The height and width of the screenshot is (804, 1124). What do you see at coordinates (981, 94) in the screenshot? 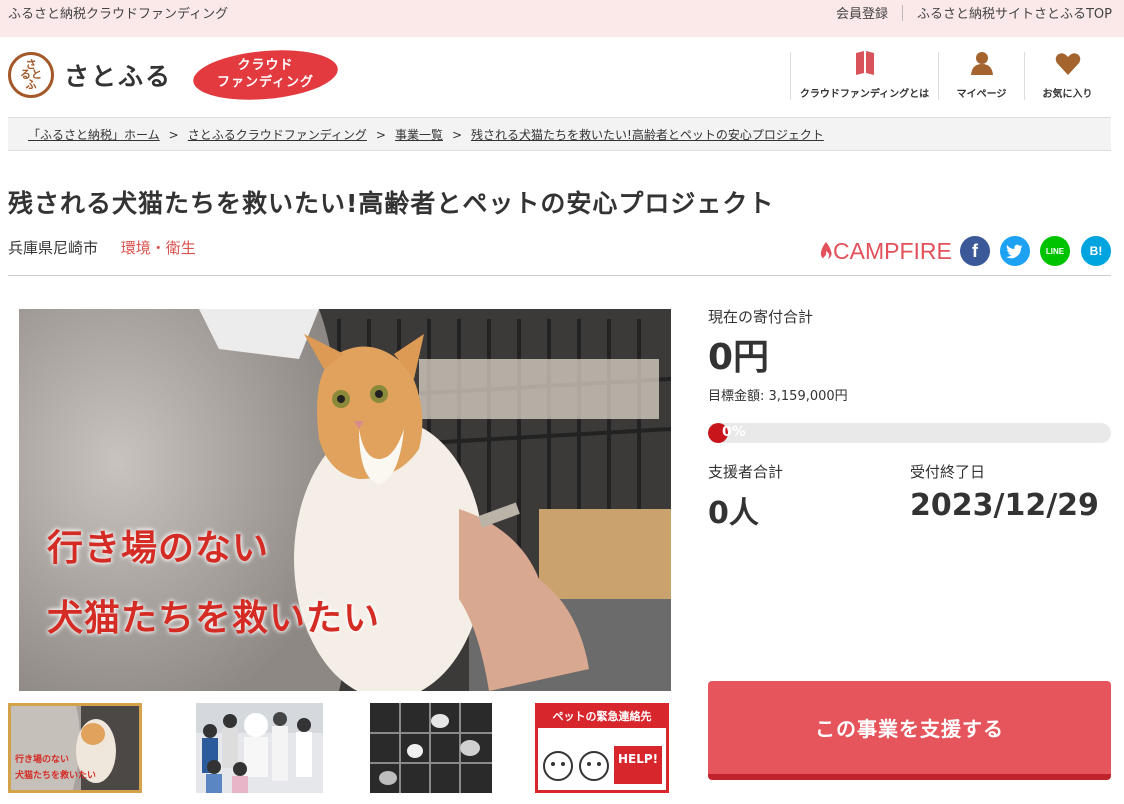
I see `nav-label: マイページ` at bounding box center [981, 94].